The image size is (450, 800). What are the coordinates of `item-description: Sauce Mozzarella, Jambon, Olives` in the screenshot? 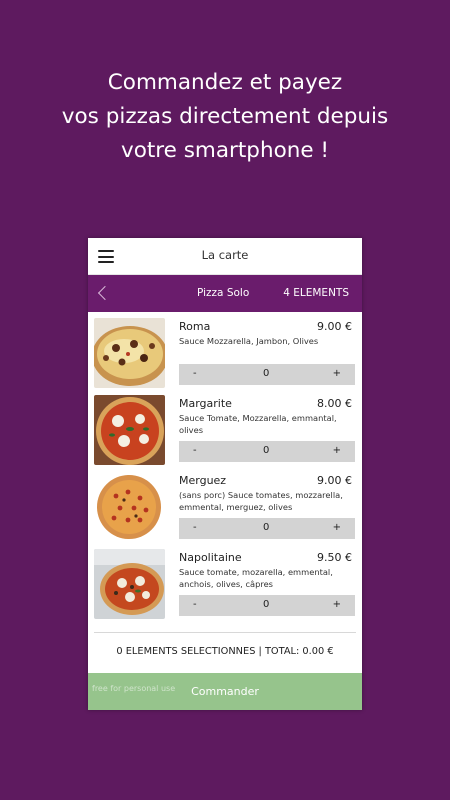 It's located at (249, 341).